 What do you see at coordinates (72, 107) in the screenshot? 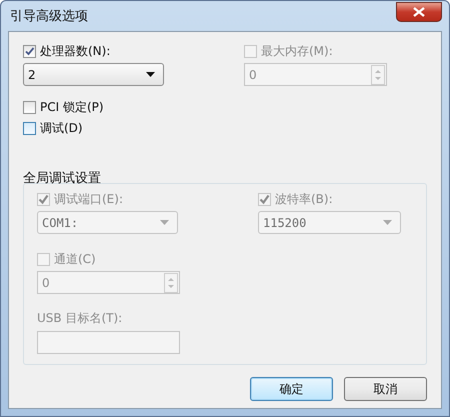
I see `checkbox-label: PCI 锁定(P)` at bounding box center [72, 107].